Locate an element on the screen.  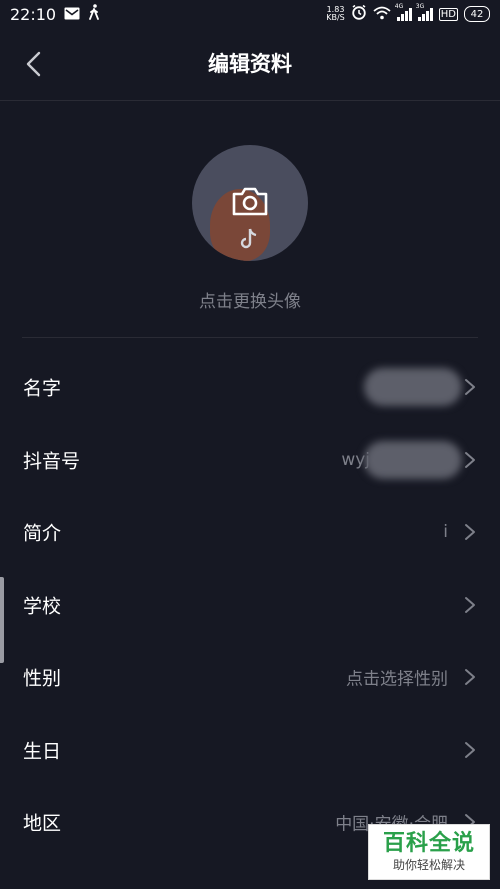
alarm-icon is located at coordinates (359, 14).